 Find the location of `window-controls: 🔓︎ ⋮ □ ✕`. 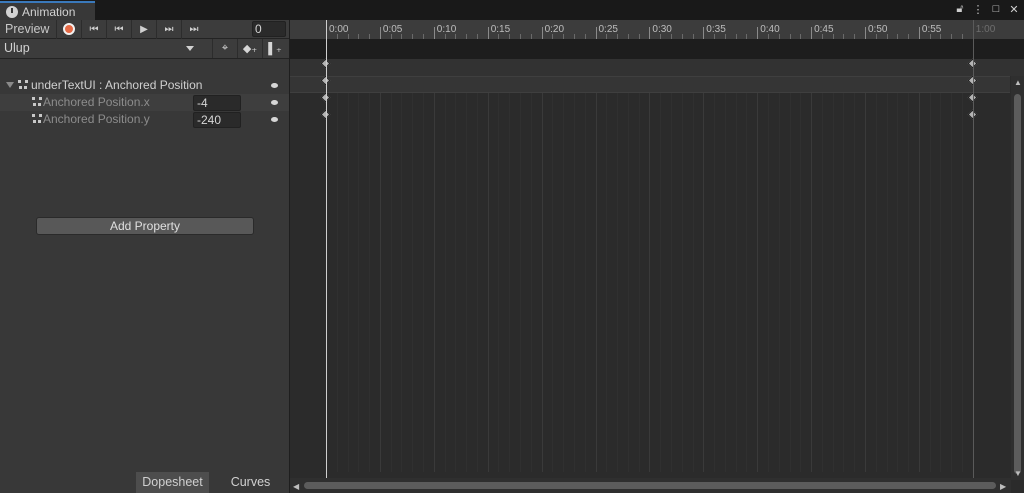

window-controls: 🔓︎ ⋮ □ ✕ is located at coordinates (987, 9).